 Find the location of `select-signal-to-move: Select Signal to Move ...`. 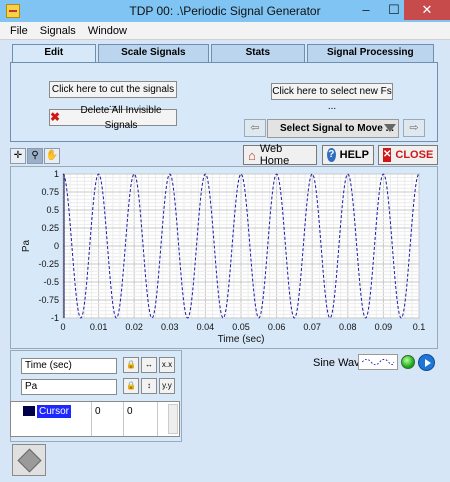

select-signal-to-move: Select Signal to Move ... is located at coordinates (333, 128).